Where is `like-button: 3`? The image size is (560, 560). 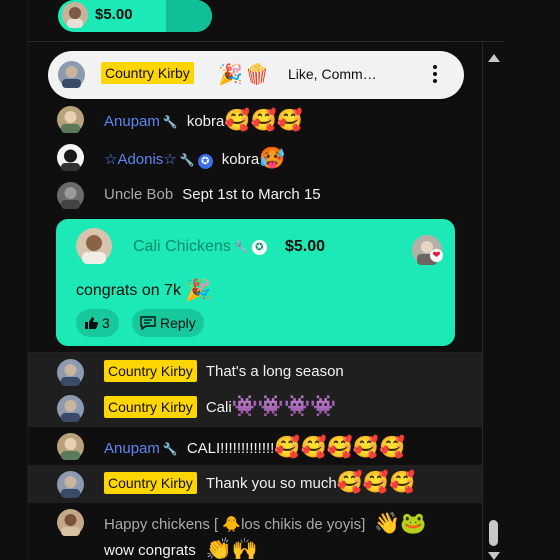 like-button: 3 is located at coordinates (97, 323).